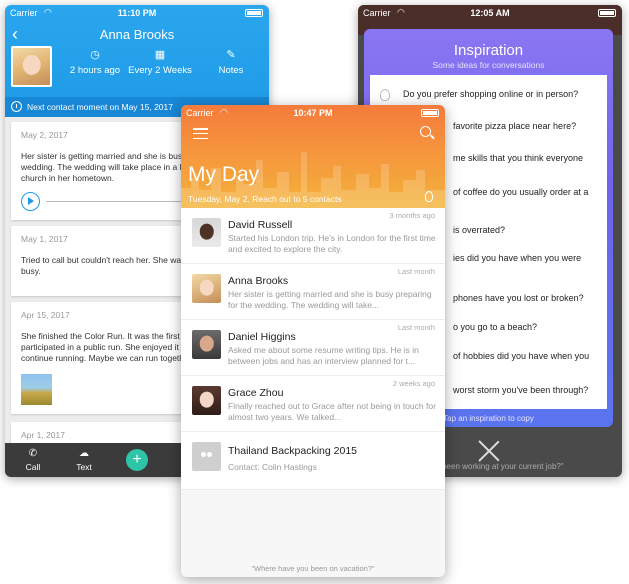 The height and width of the screenshot is (584, 629). Describe the element at coordinates (413, 383) in the screenshot. I see `contact-time: 2 weeks ago` at that location.